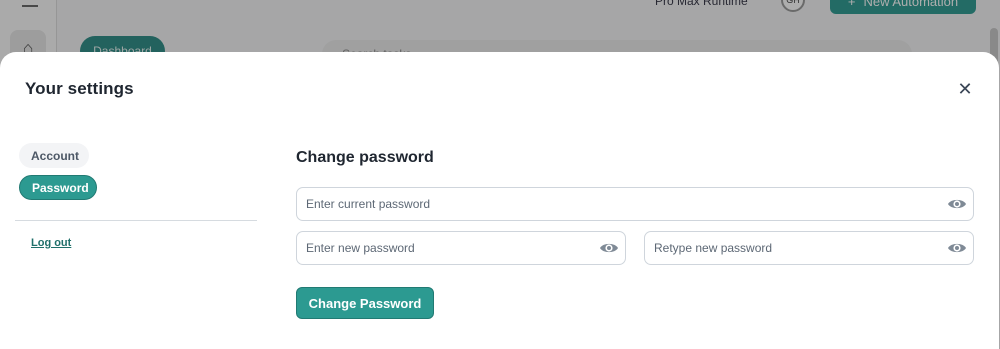 The image size is (1000, 349). Describe the element at coordinates (448, 248) in the screenshot. I see `new-password-input` at that location.